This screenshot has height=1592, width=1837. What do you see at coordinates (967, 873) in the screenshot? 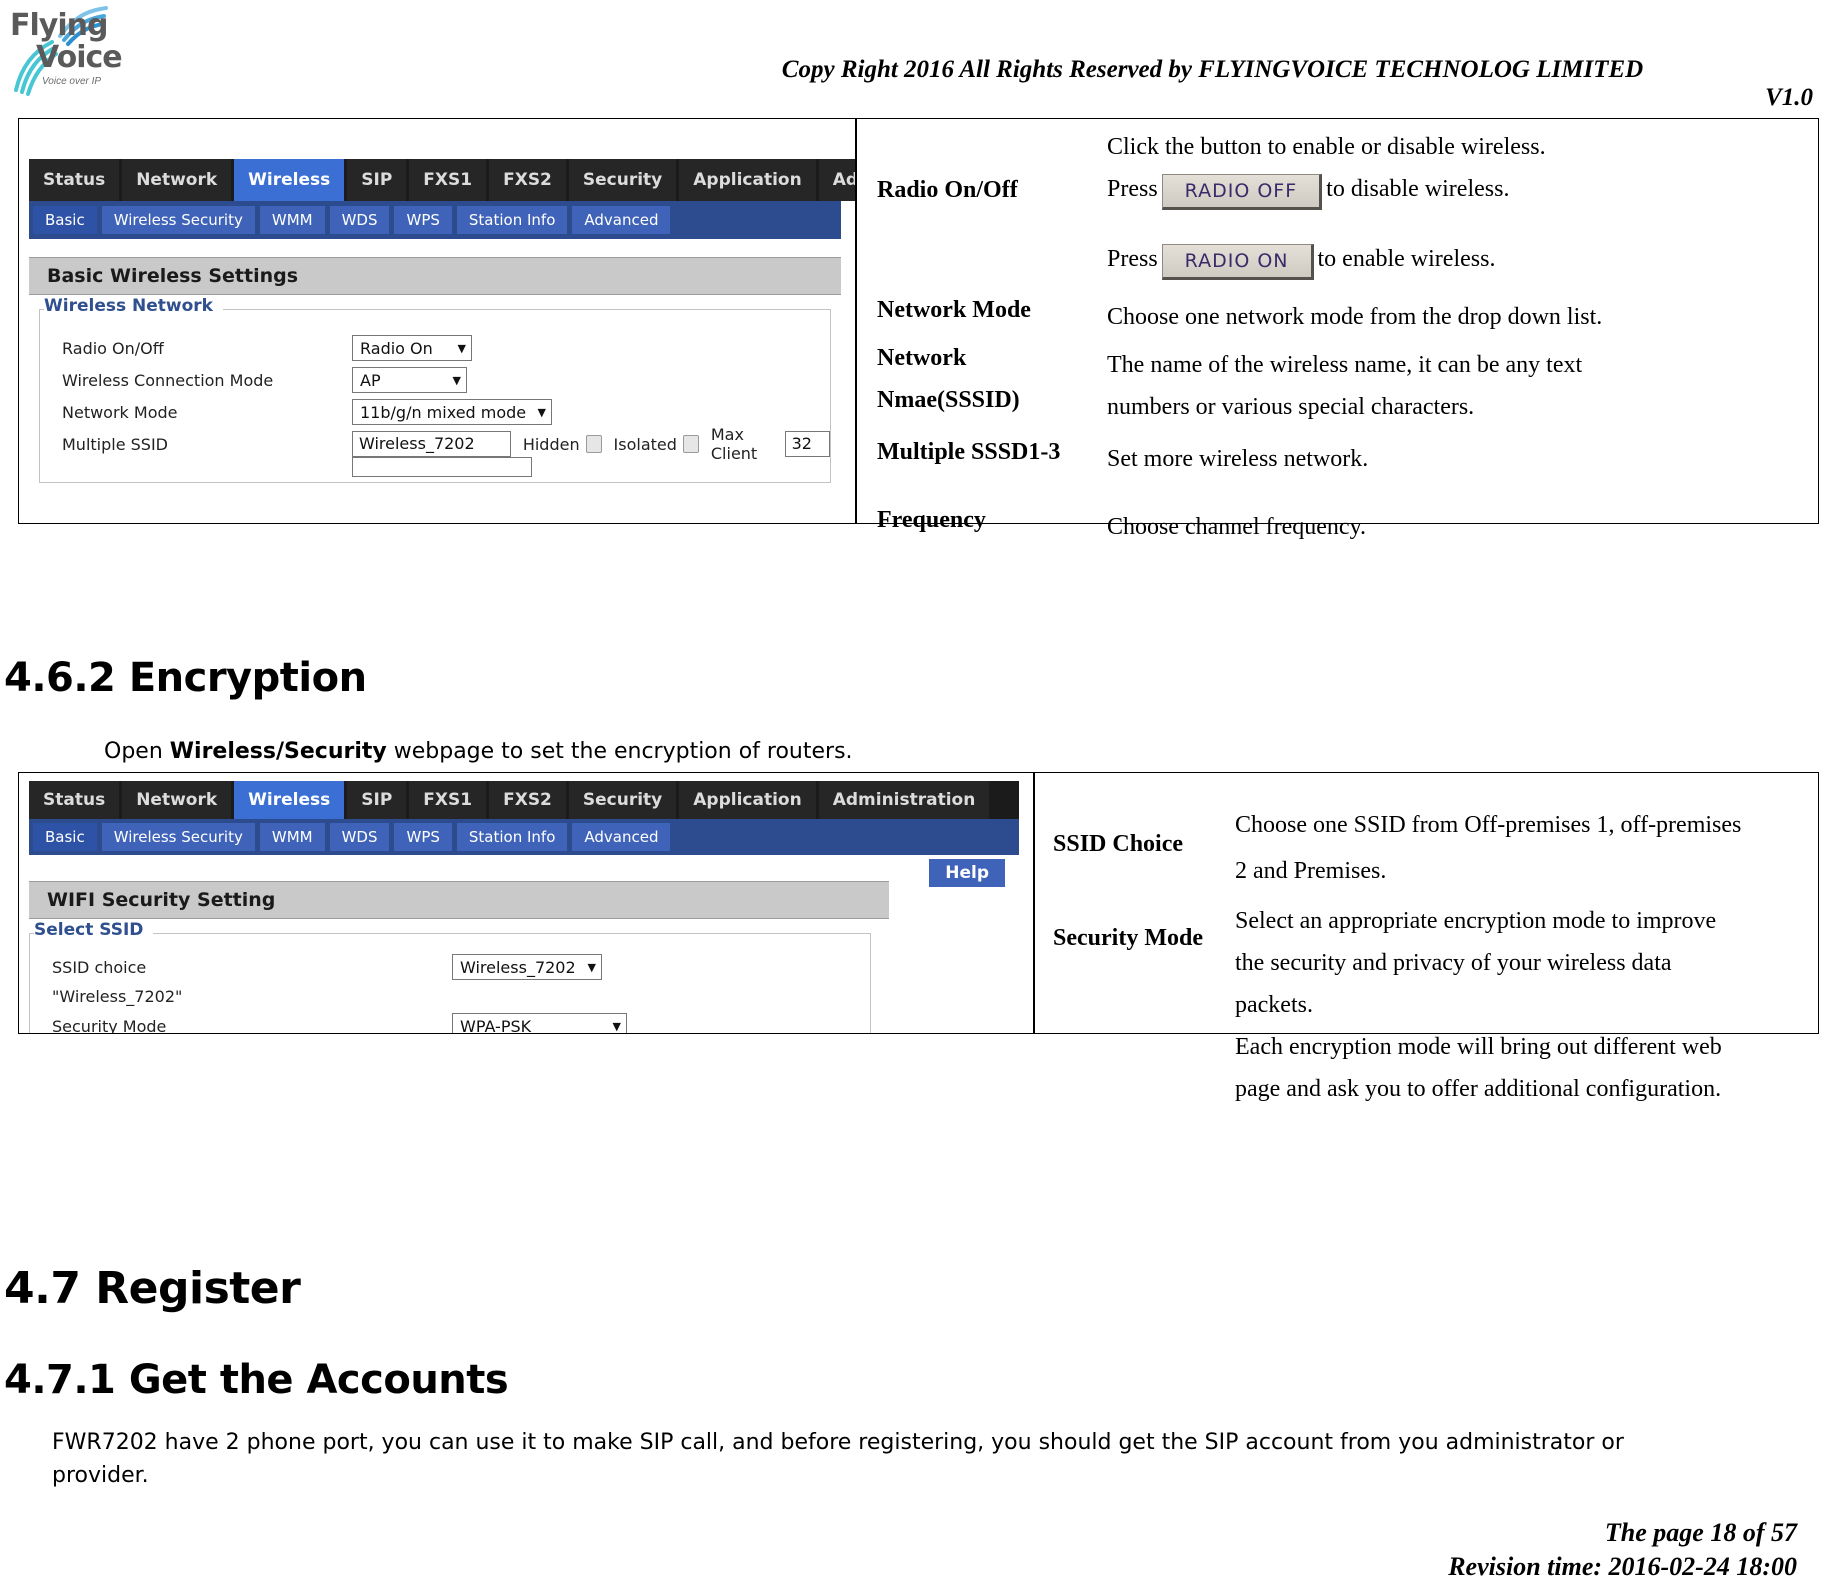
I see `help-button: Help` at bounding box center [967, 873].